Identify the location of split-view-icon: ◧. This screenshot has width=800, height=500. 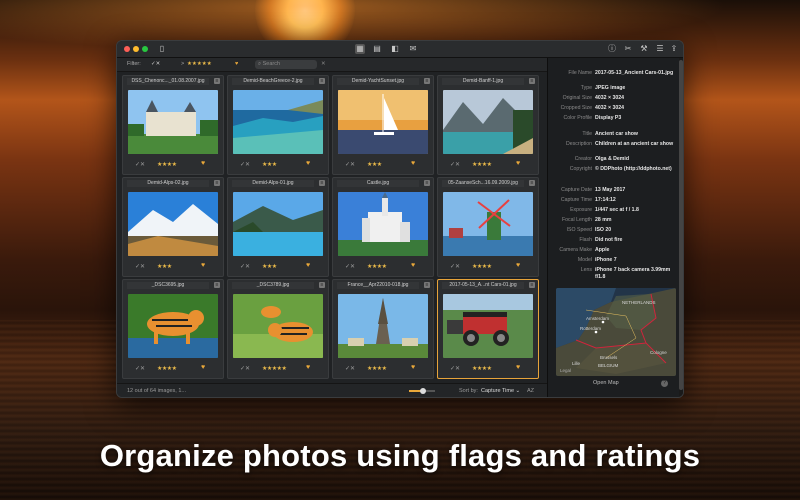
(395, 49).